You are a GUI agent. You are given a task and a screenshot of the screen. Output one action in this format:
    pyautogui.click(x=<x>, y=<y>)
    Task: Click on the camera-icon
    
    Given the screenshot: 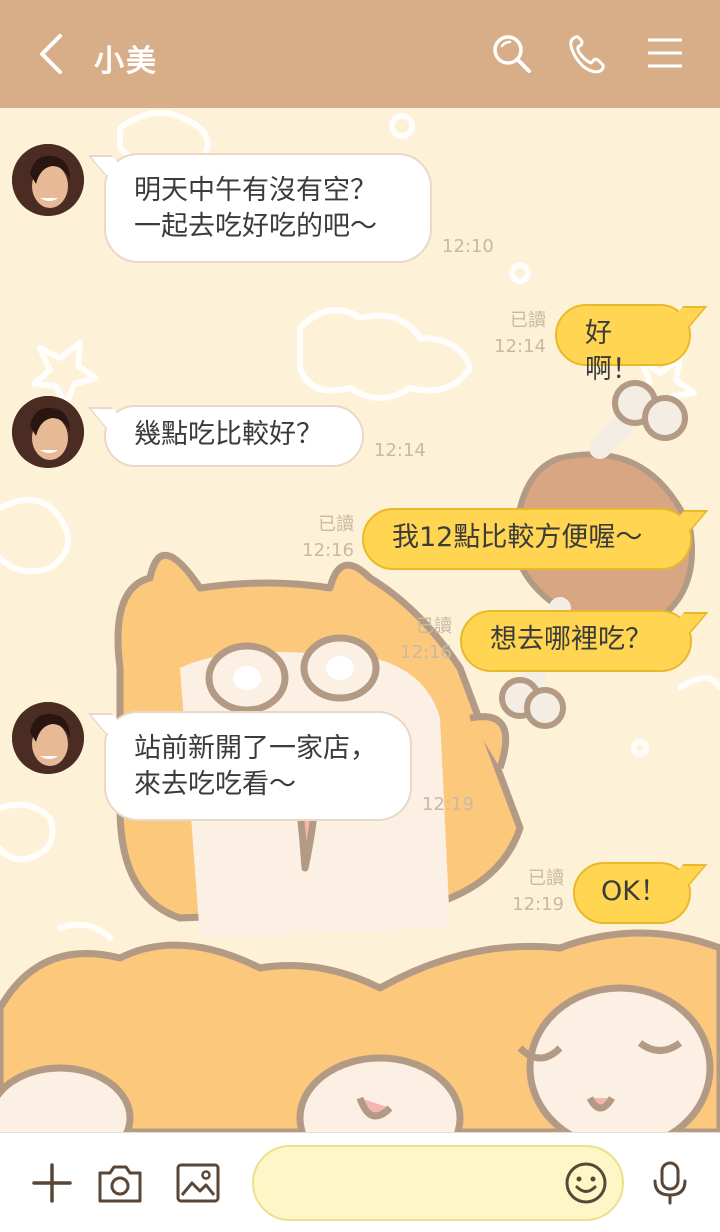 What is the action you would take?
    pyautogui.click(x=120, y=1184)
    